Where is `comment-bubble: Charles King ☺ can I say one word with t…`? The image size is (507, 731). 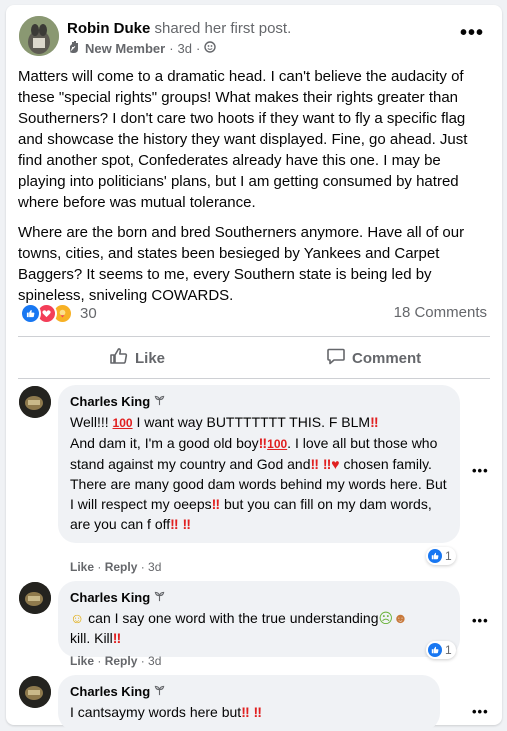 comment-bubble: Charles King ☺ can I say one word with t… is located at coordinates (259, 619).